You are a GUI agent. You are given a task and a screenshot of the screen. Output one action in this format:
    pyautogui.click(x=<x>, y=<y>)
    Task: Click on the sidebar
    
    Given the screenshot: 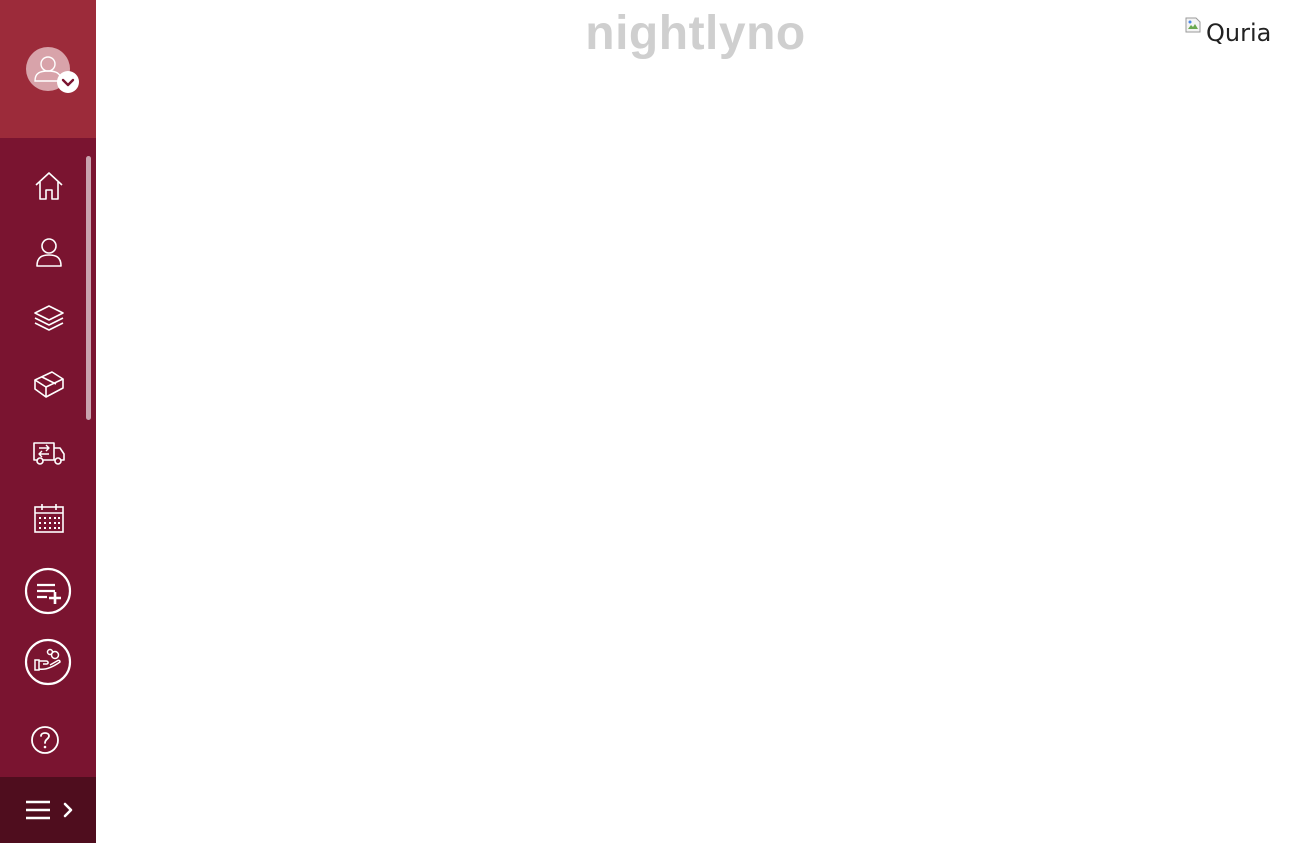 What is the action you would take?
    pyautogui.click(x=48, y=421)
    